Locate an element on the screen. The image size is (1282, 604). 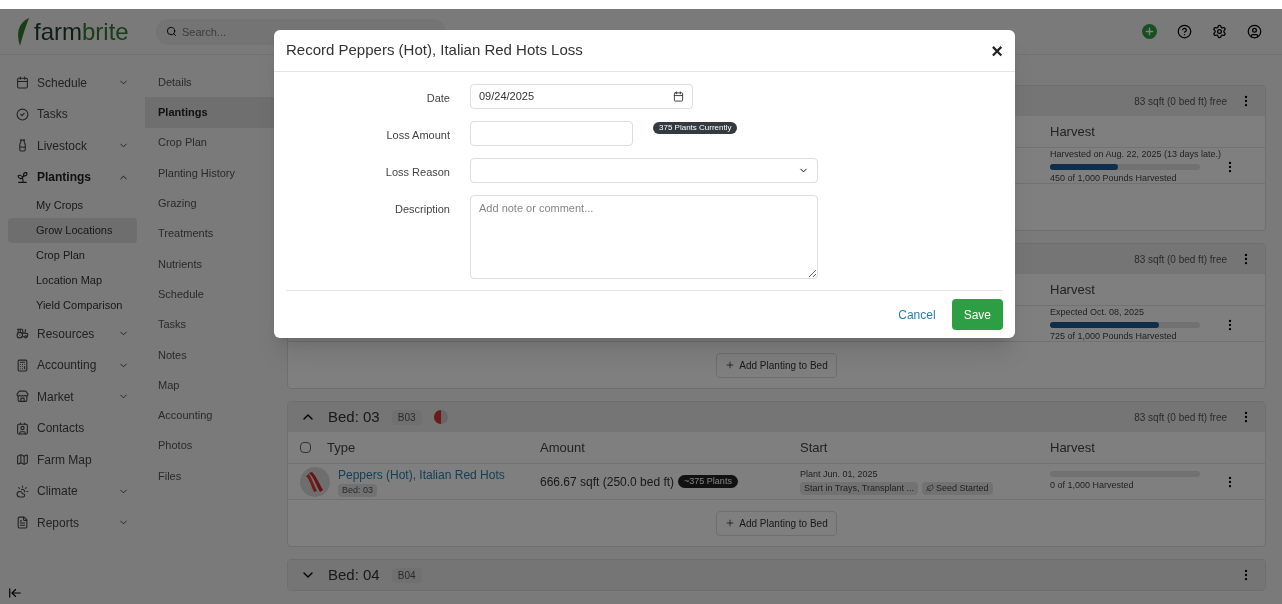
close-button: × is located at coordinates (997, 50).